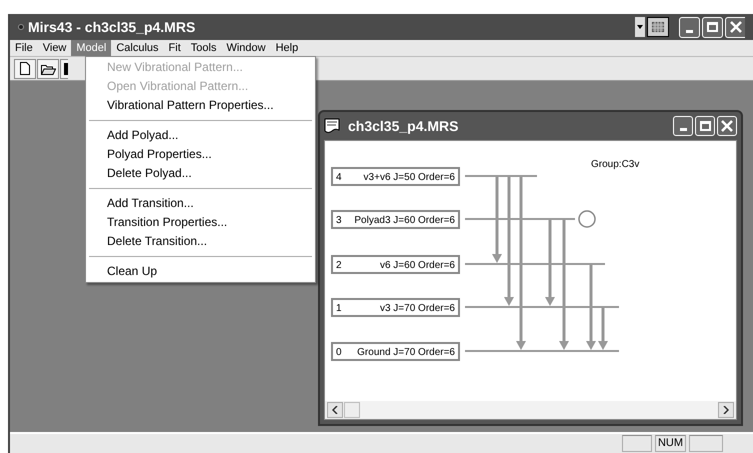 Image resolution: width=753 pixels, height=453 pixels. What do you see at coordinates (287, 48) in the screenshot?
I see `menu-item: Help` at bounding box center [287, 48].